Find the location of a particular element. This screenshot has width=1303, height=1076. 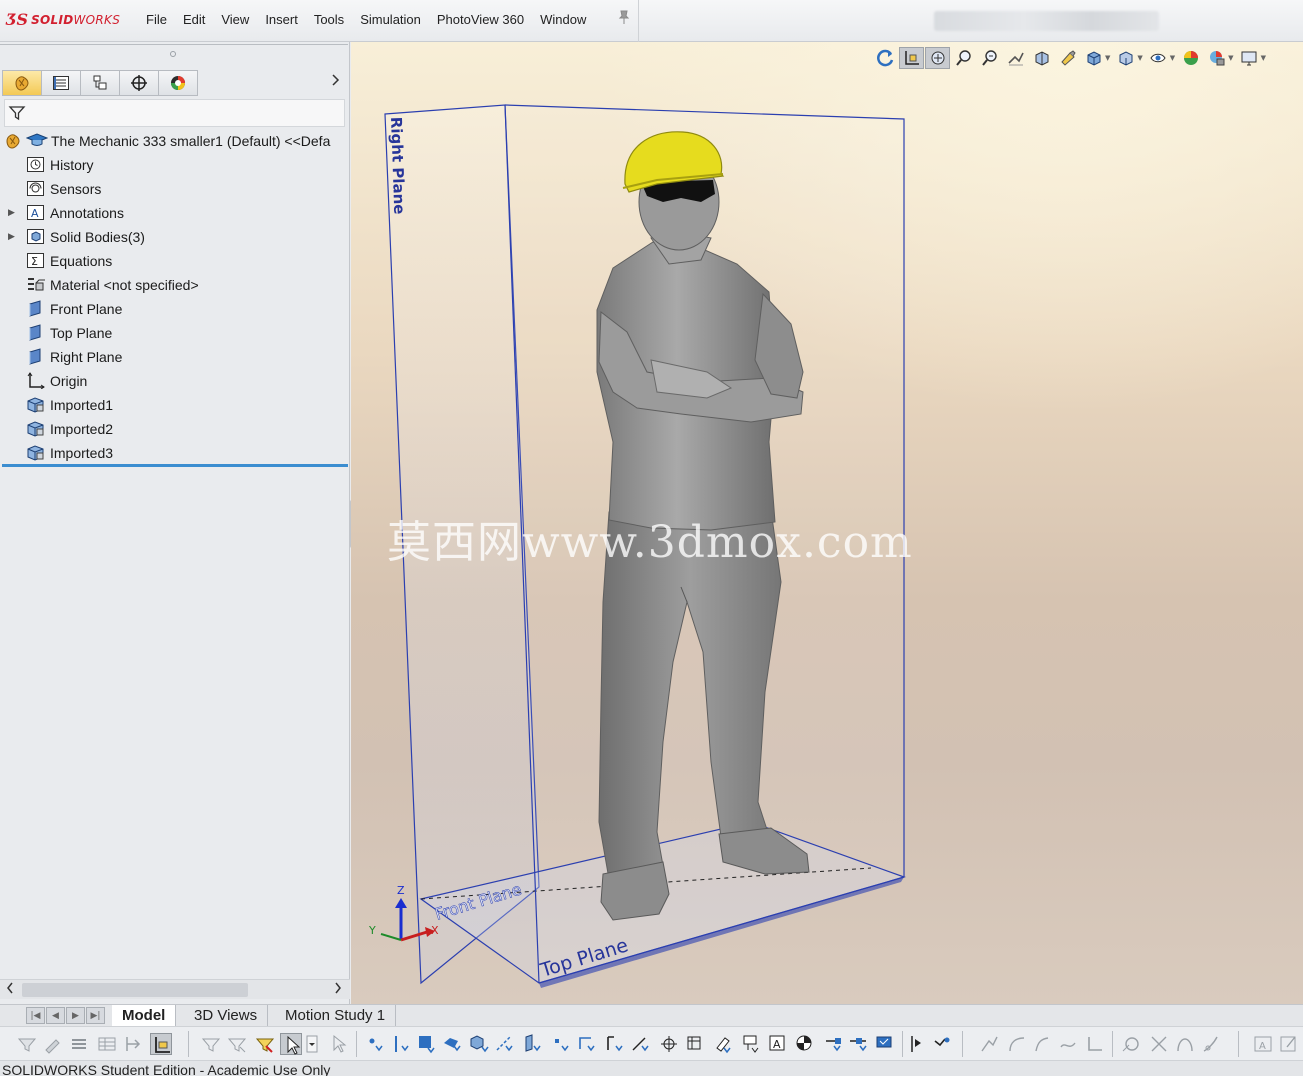

sketch-trim-icon is located at coordinates (1159, 1044).